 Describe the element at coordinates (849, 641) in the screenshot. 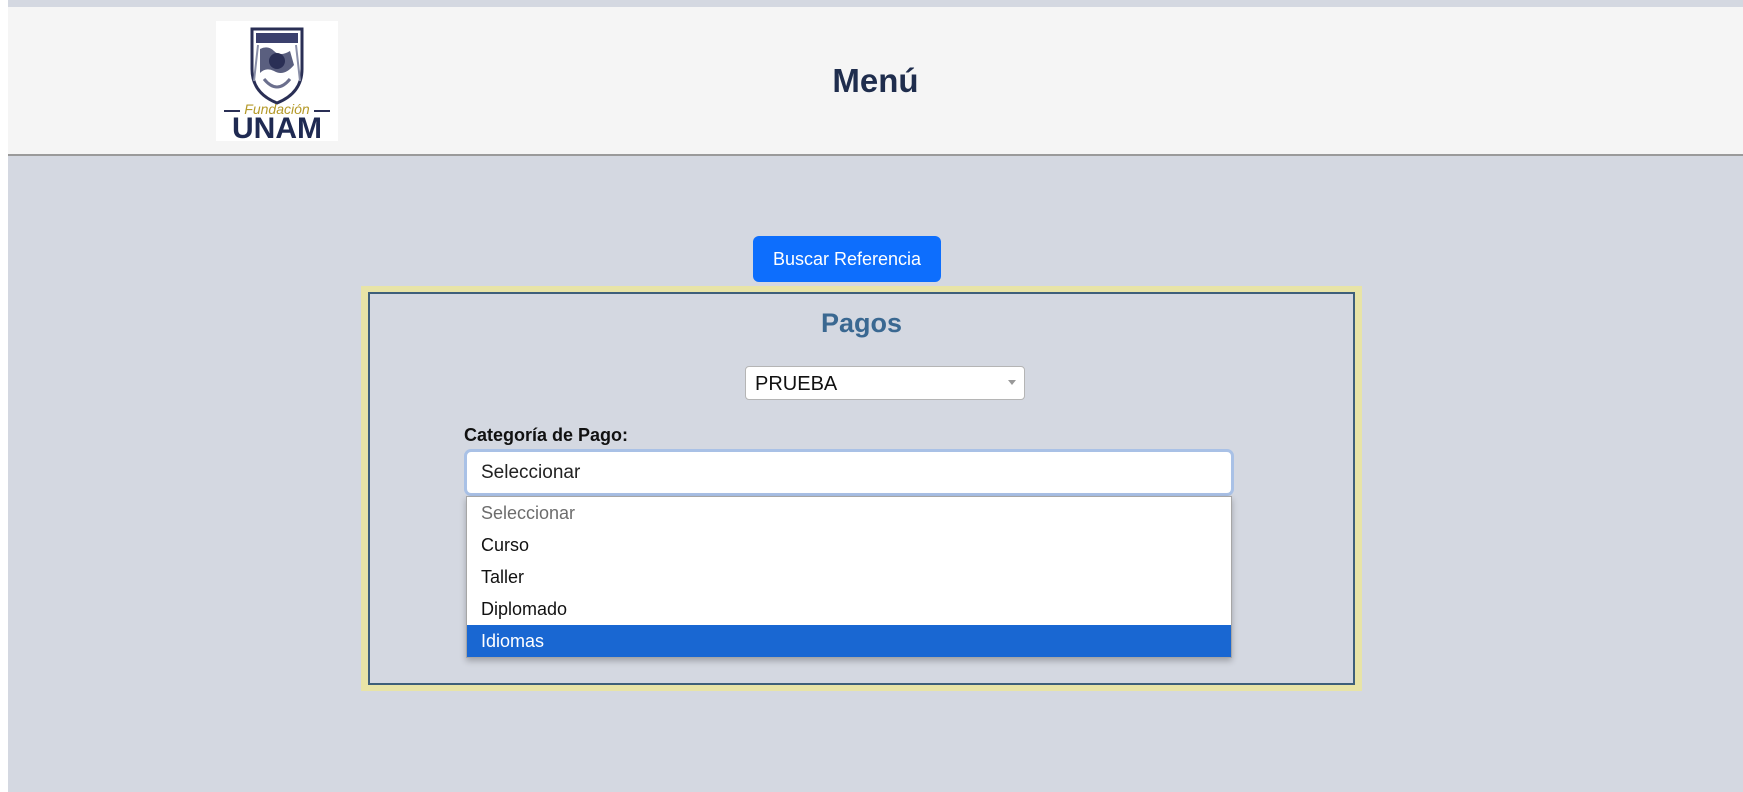

I see `dropdown-option-idiomas: Idiomas` at that location.